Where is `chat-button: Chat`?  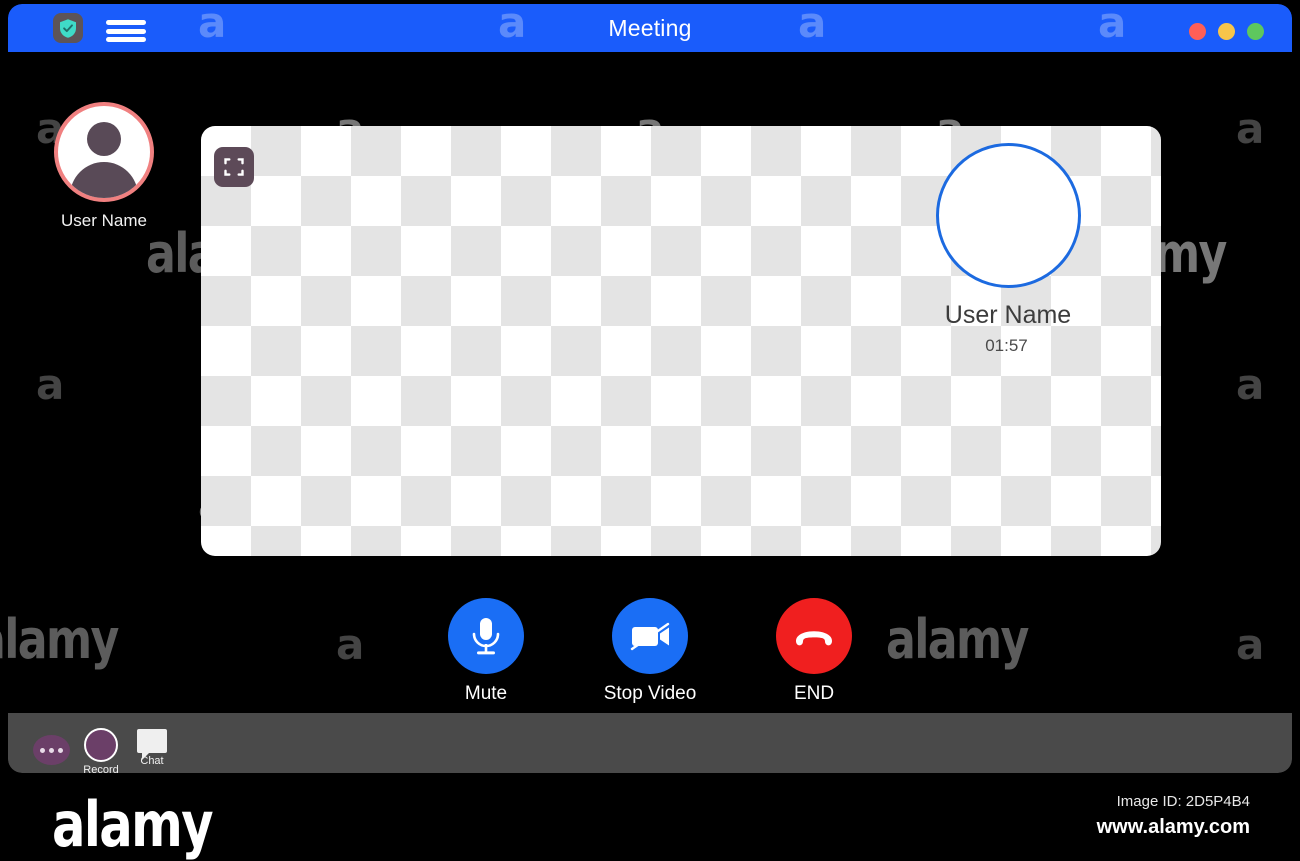 chat-button: Chat is located at coordinates (152, 748).